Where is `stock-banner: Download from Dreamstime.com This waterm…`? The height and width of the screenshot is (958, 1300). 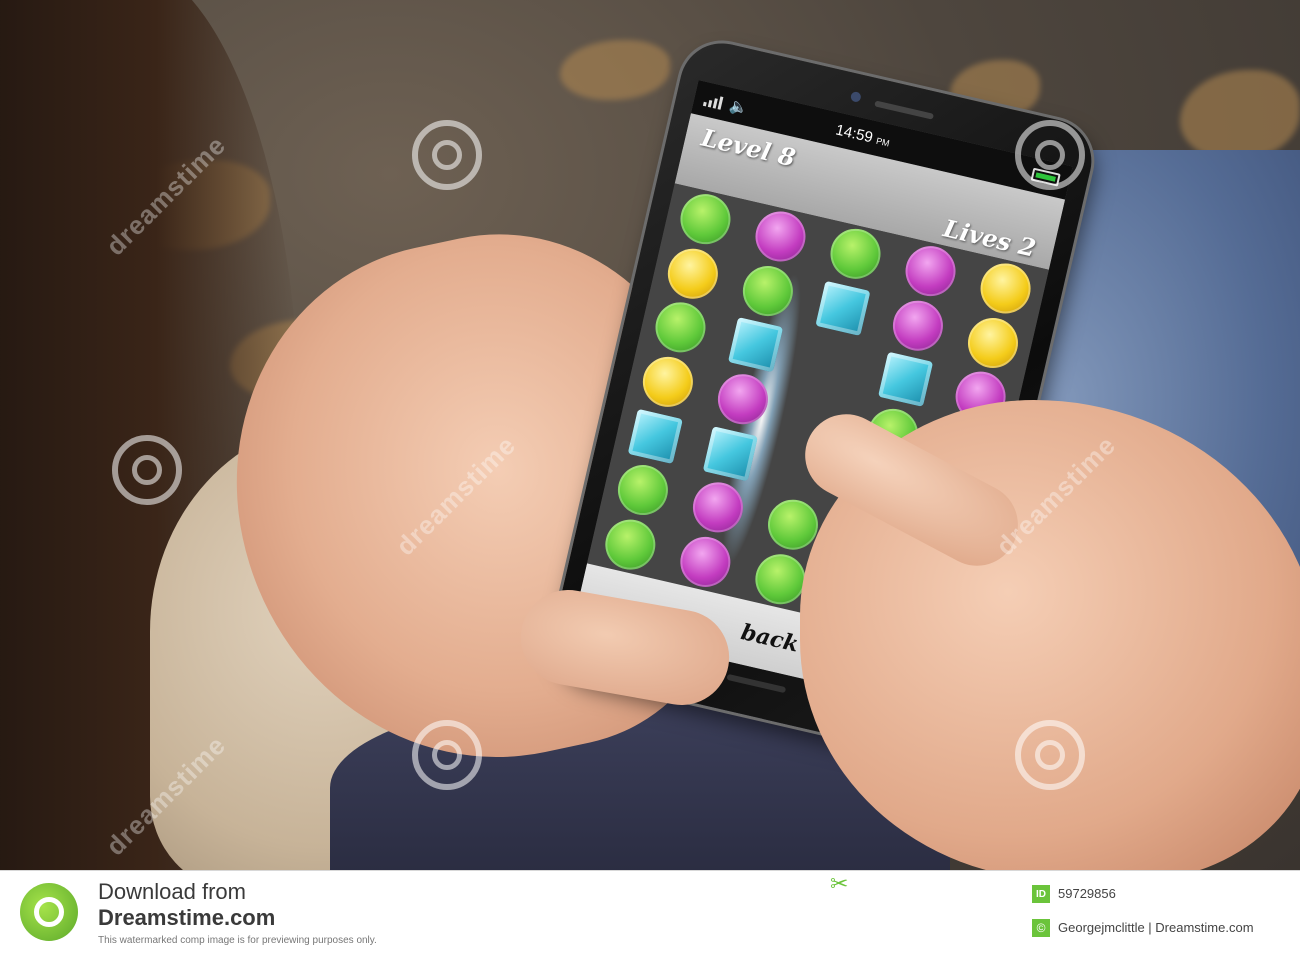 stock-banner: Download from Dreamstime.com This waterm… is located at coordinates (650, 914).